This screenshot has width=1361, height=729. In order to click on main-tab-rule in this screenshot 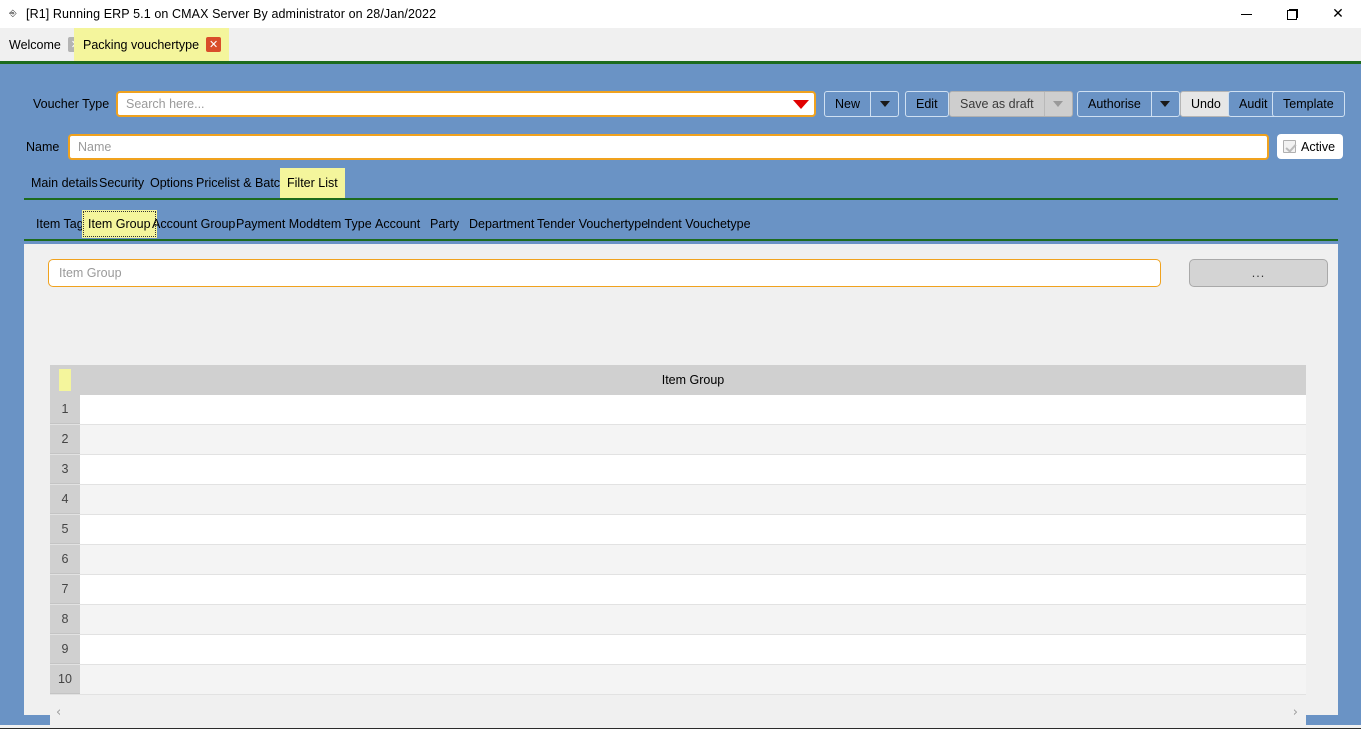, I will do `click(681, 199)`.